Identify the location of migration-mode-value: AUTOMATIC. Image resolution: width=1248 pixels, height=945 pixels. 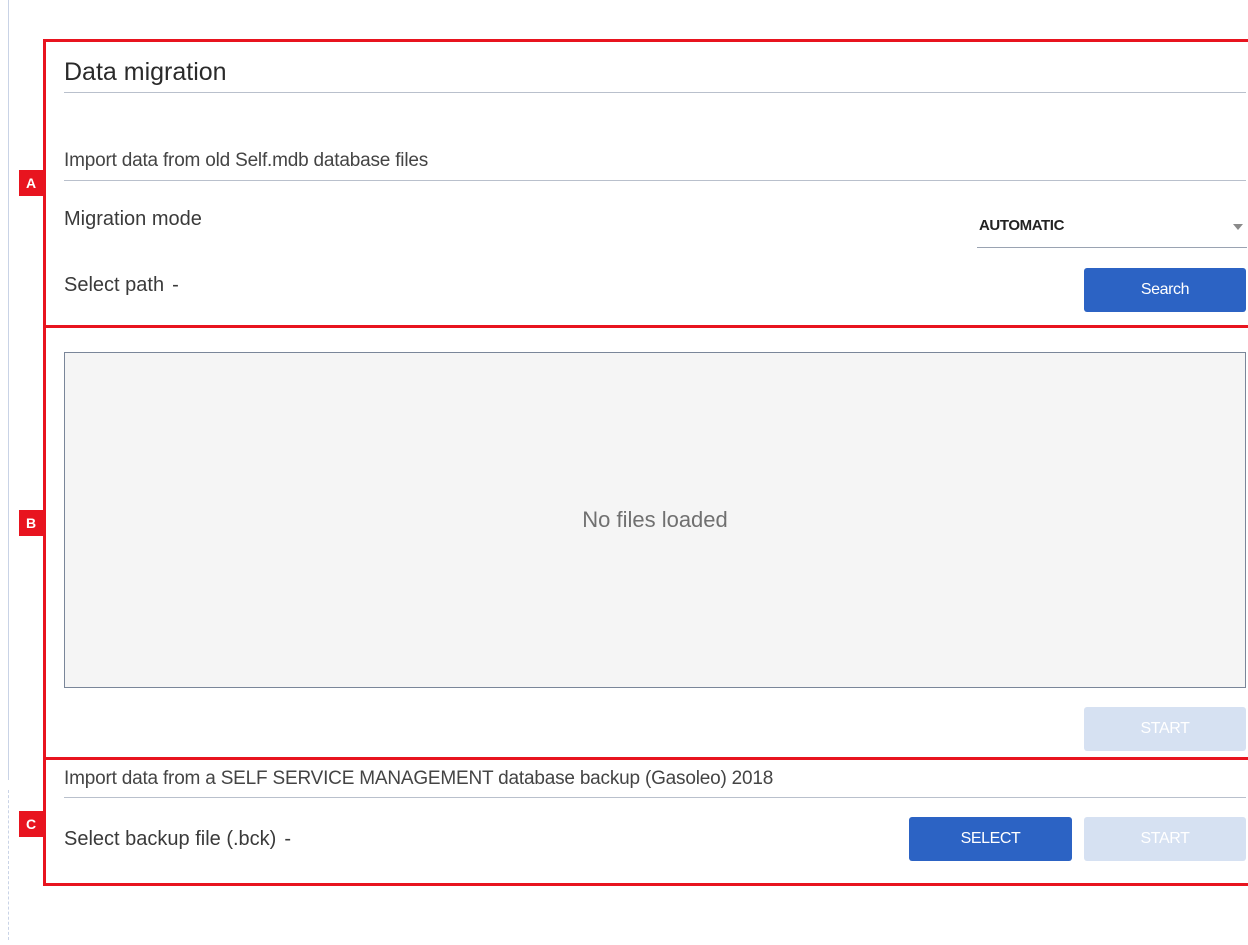
(1022, 225).